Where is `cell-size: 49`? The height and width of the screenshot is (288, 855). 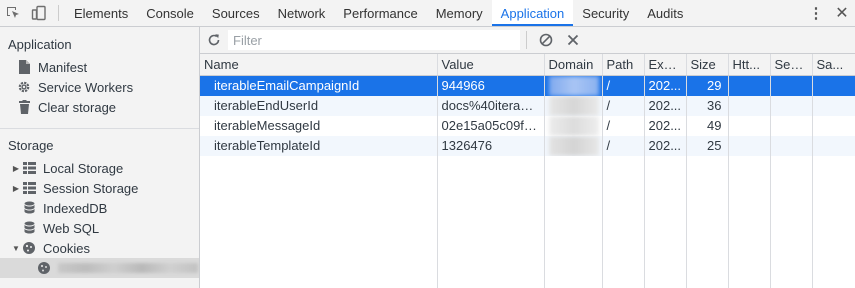 cell-size: 49 is located at coordinates (707, 125).